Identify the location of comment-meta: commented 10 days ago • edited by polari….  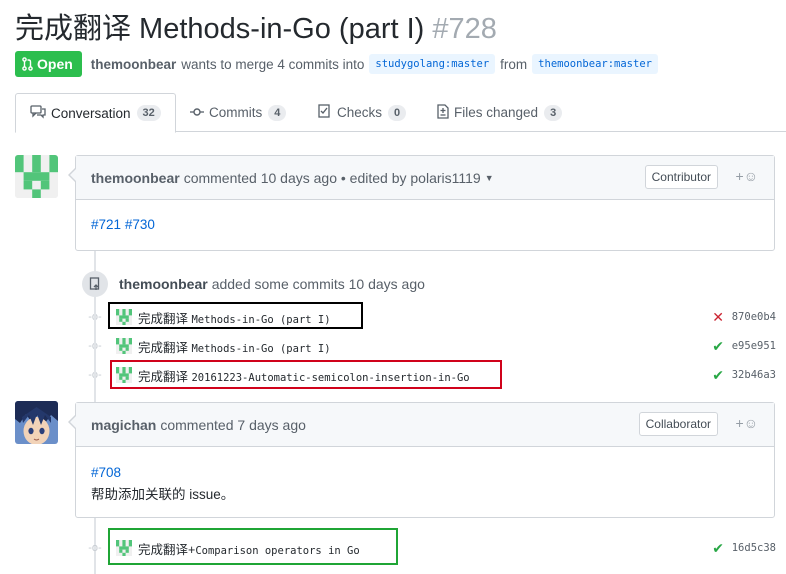
(332, 177).